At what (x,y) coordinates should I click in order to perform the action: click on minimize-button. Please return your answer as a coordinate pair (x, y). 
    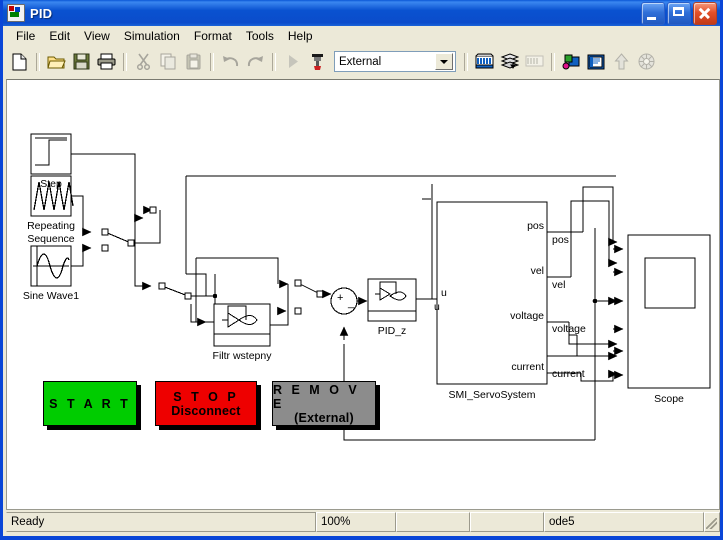
    Looking at the image, I should click on (653, 13).